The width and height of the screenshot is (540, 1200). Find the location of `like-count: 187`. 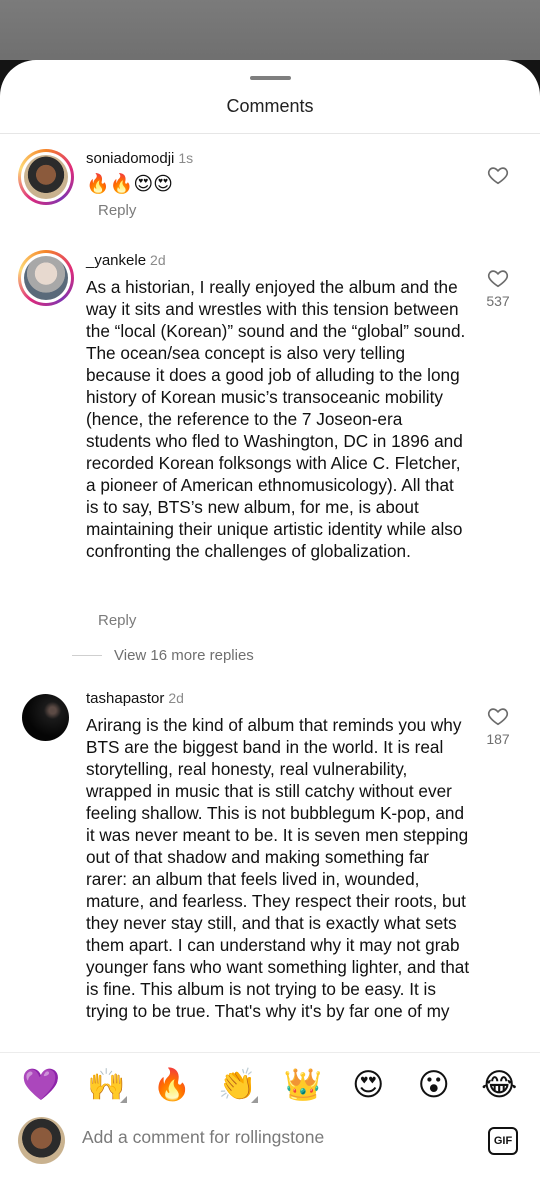

like-count: 187 is located at coordinates (498, 739).